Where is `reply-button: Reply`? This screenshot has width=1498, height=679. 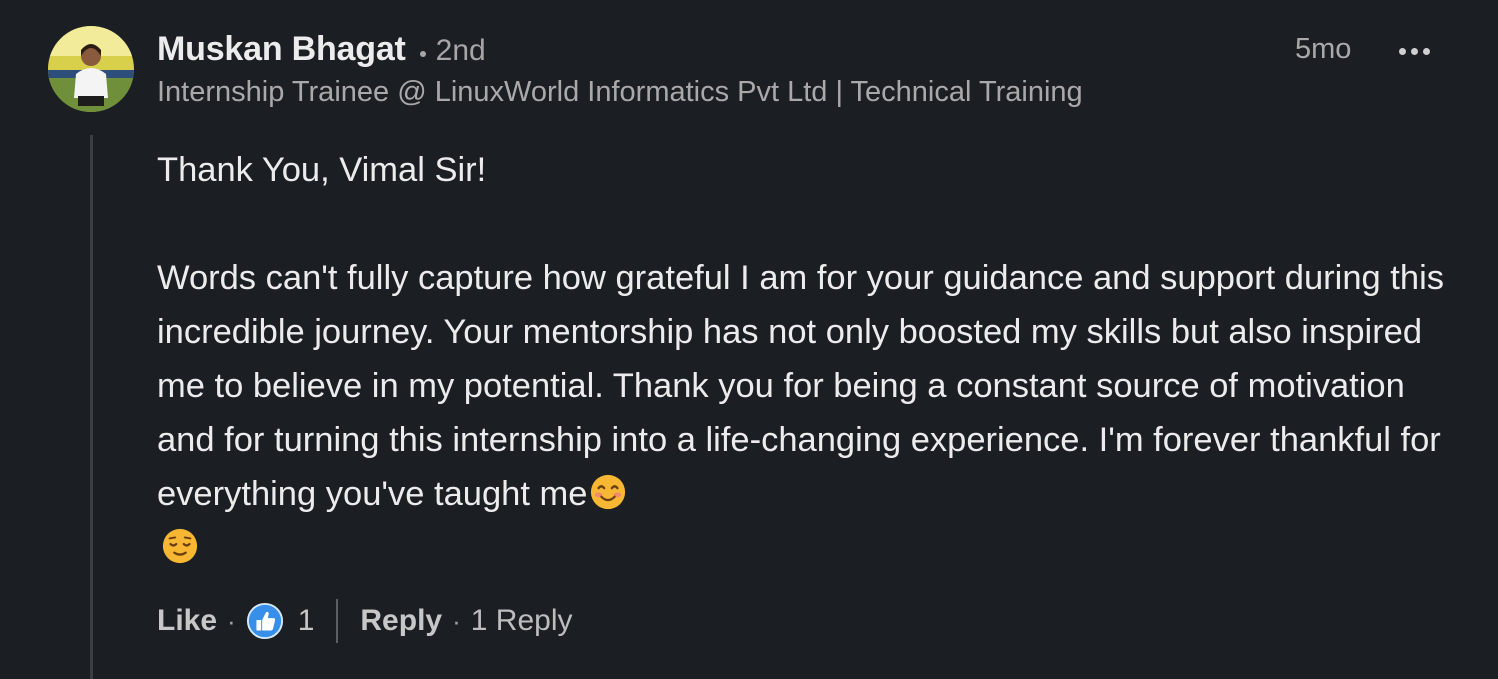 reply-button: Reply is located at coordinates (401, 621).